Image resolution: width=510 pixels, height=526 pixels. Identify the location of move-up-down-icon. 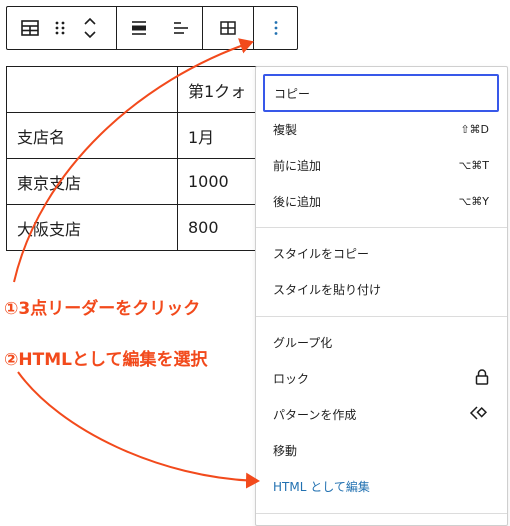
(90, 28).